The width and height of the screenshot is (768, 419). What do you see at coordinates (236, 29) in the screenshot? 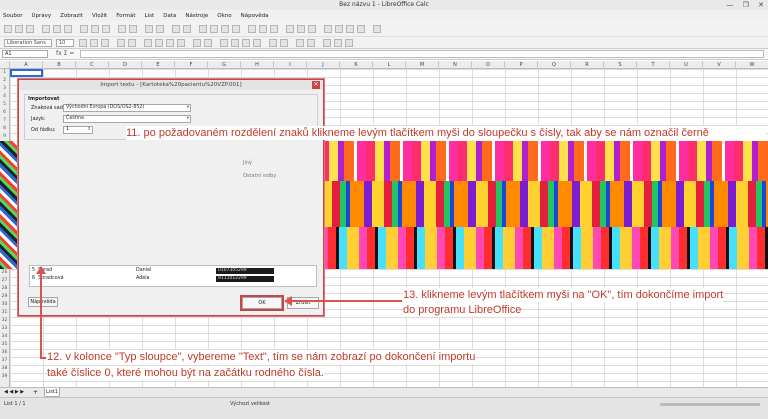
I see `autofilter-icon` at bounding box center [236, 29].